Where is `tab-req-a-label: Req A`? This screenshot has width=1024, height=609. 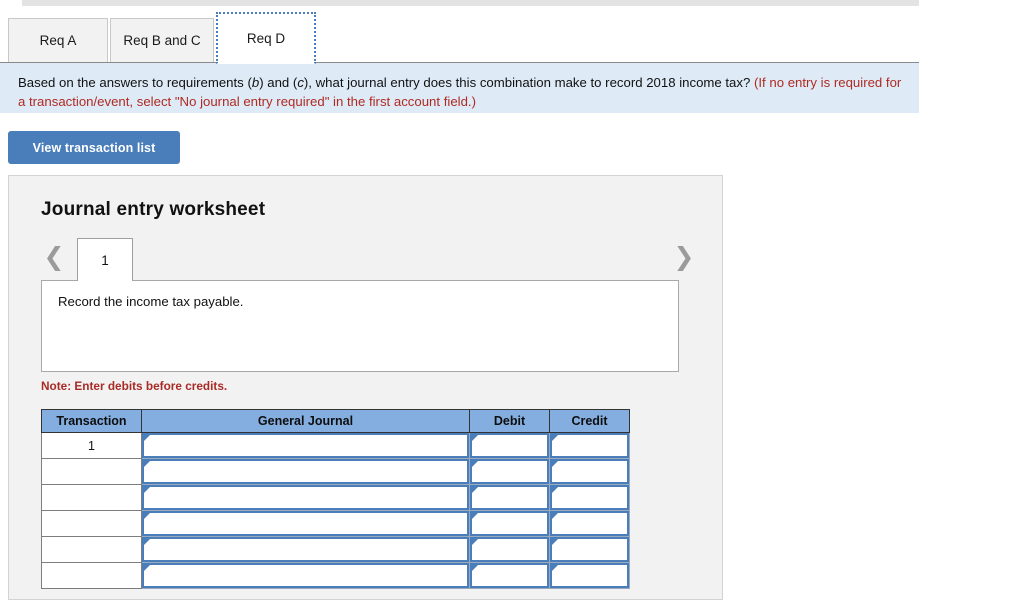
tab-req-a-label: Req A is located at coordinates (58, 40).